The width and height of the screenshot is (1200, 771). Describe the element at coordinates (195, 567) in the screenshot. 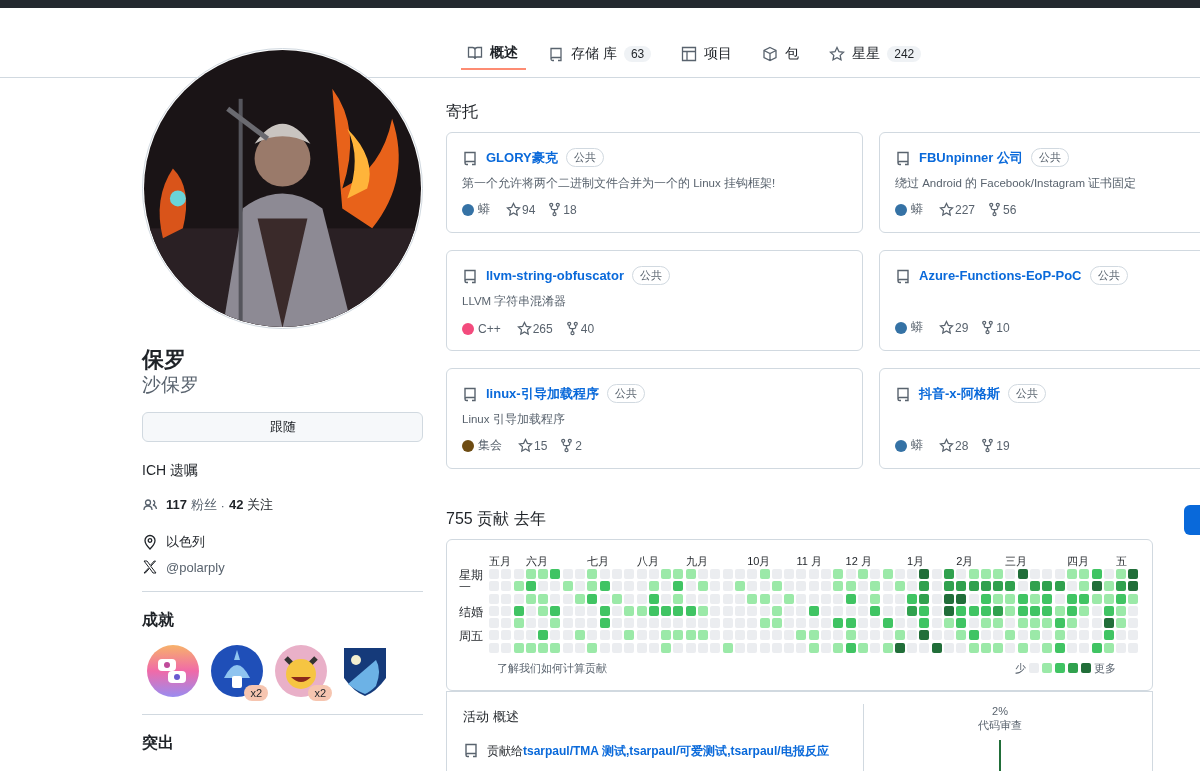

I see `social-link: @polarply` at that location.